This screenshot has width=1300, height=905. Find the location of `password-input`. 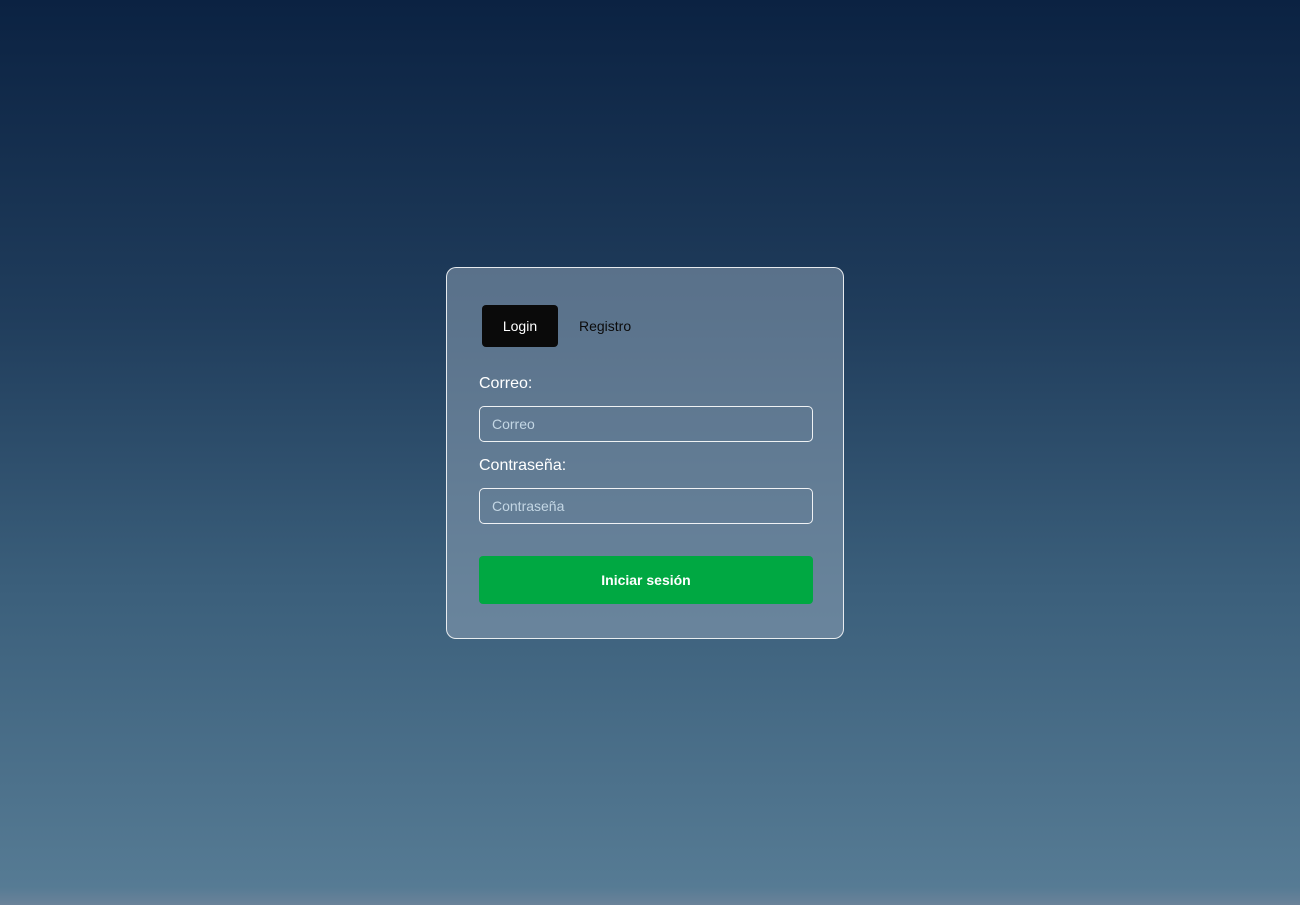

password-input is located at coordinates (646, 506).